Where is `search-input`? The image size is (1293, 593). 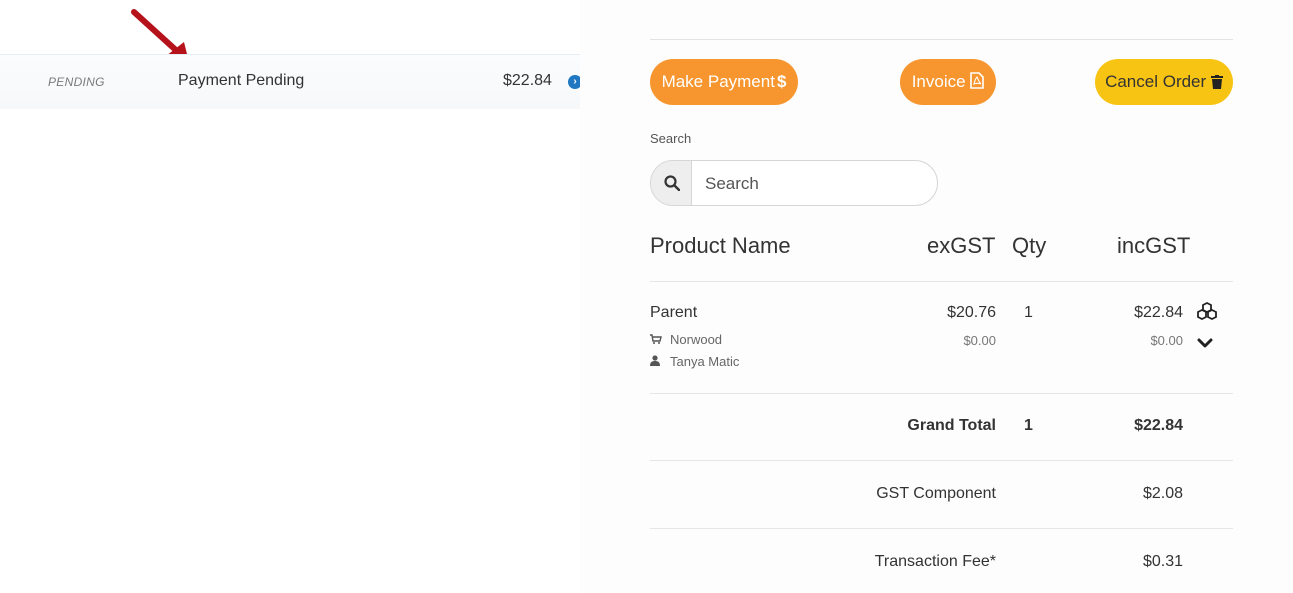
search-input is located at coordinates (815, 184).